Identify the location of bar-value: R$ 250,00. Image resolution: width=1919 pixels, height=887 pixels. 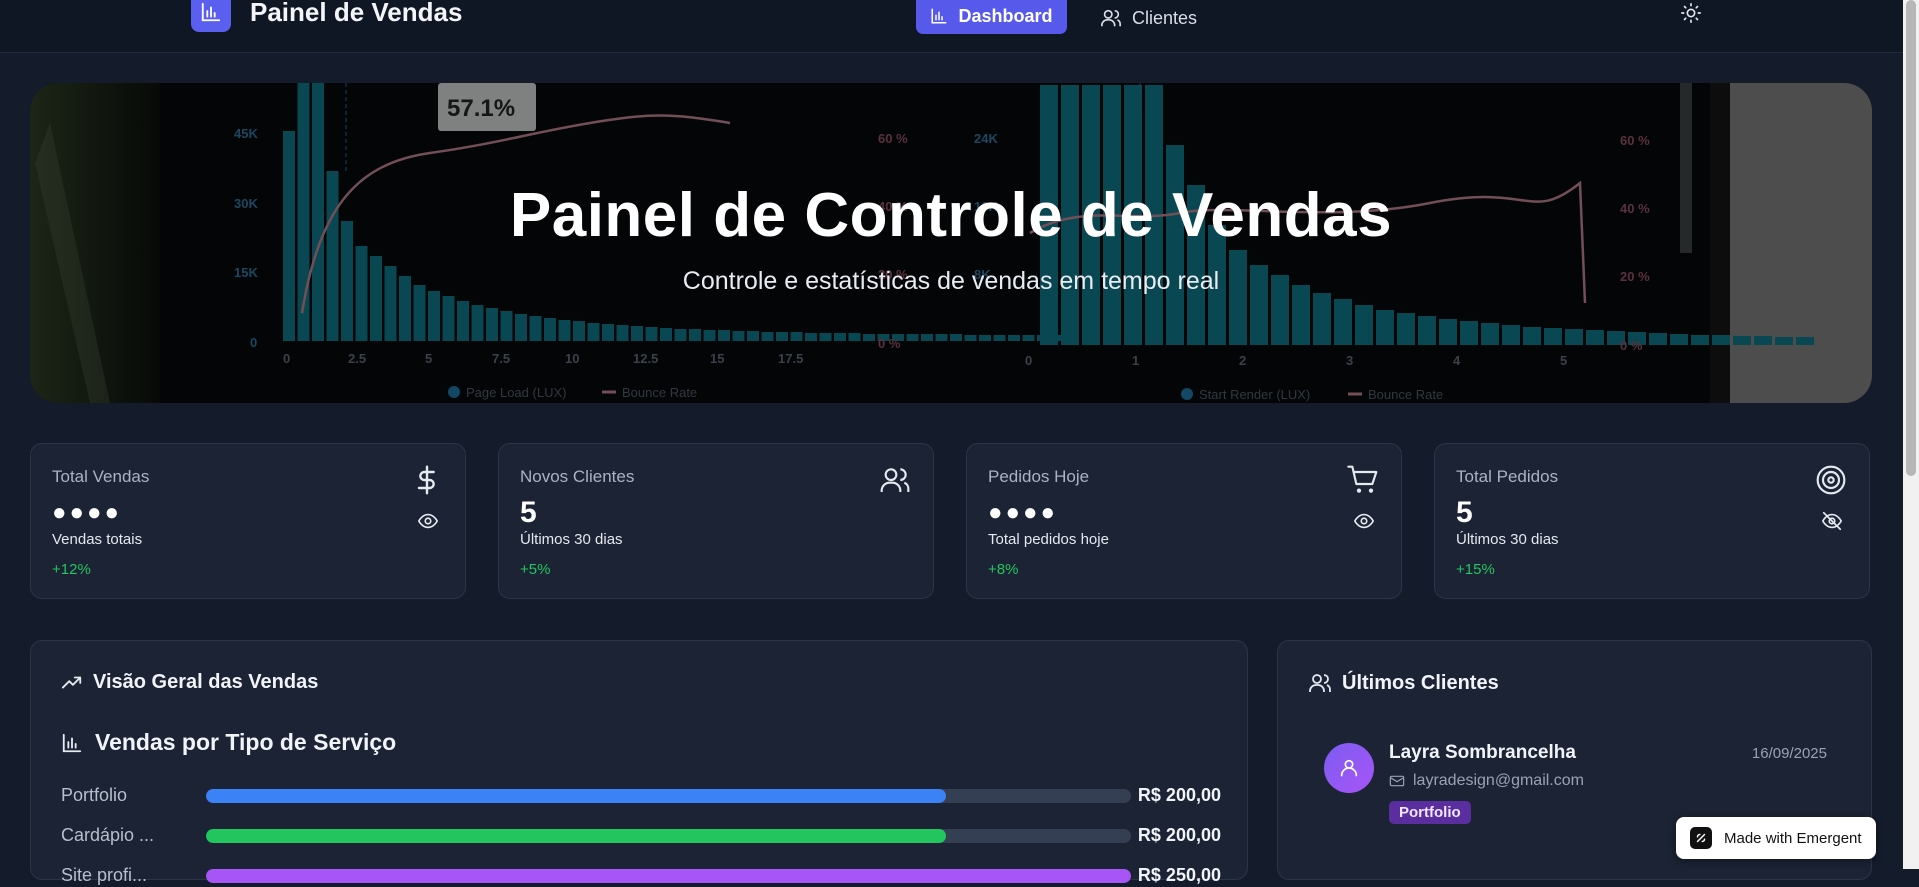
(1179, 875).